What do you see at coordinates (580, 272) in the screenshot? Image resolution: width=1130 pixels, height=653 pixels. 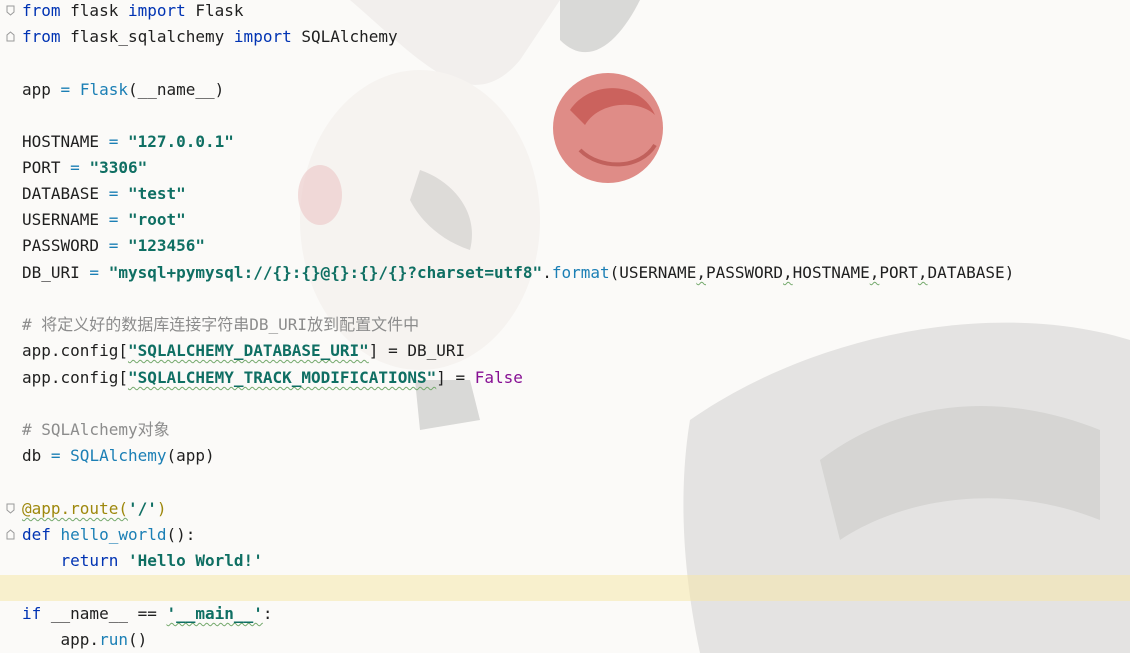 I see `code-token: format` at bounding box center [580, 272].